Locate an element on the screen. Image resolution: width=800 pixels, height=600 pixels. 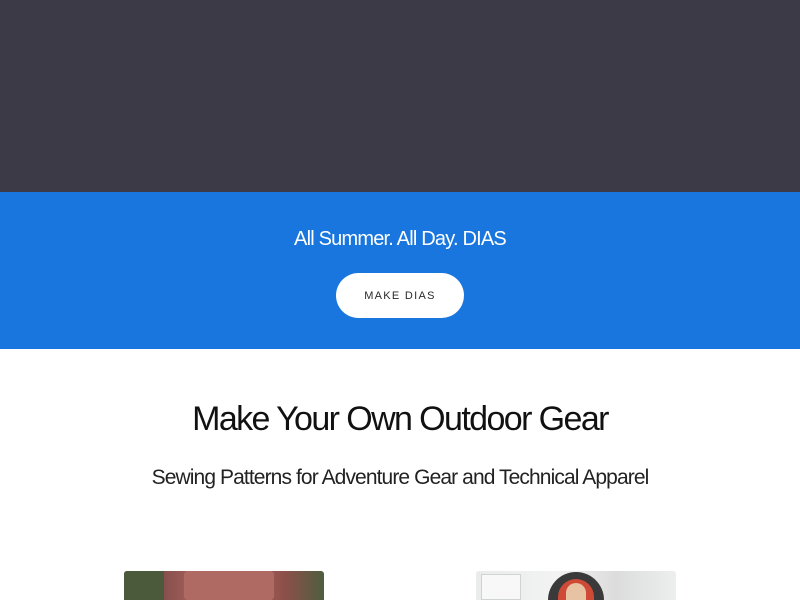
face-shape is located at coordinates (576, 591).